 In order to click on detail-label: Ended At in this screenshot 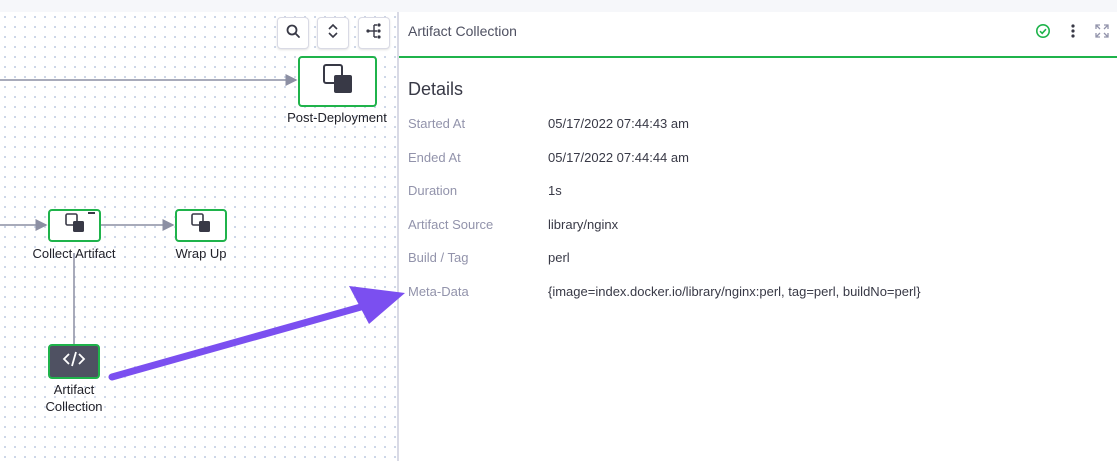, I will do `click(434, 157)`.